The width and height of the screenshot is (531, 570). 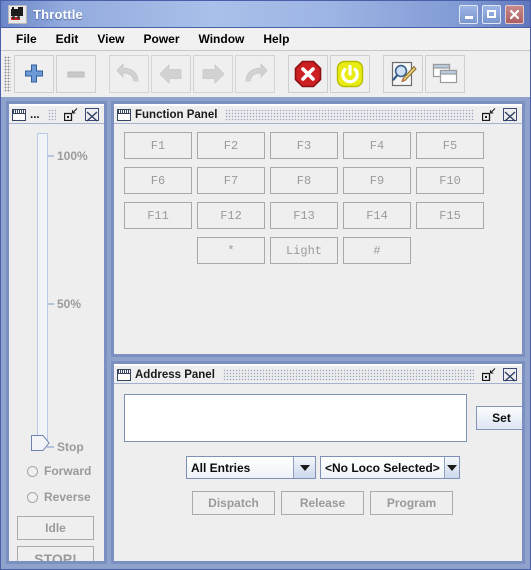 What do you see at coordinates (175, 374) in the screenshot?
I see `address-panel-title: Address Panel` at bounding box center [175, 374].